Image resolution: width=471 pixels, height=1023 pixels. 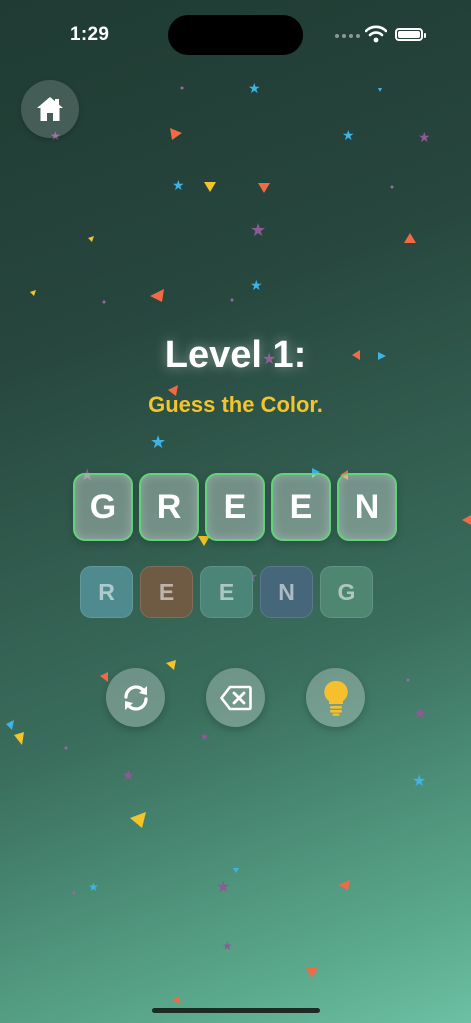 I want to click on dynamic-island, so click(x=235, y=35).